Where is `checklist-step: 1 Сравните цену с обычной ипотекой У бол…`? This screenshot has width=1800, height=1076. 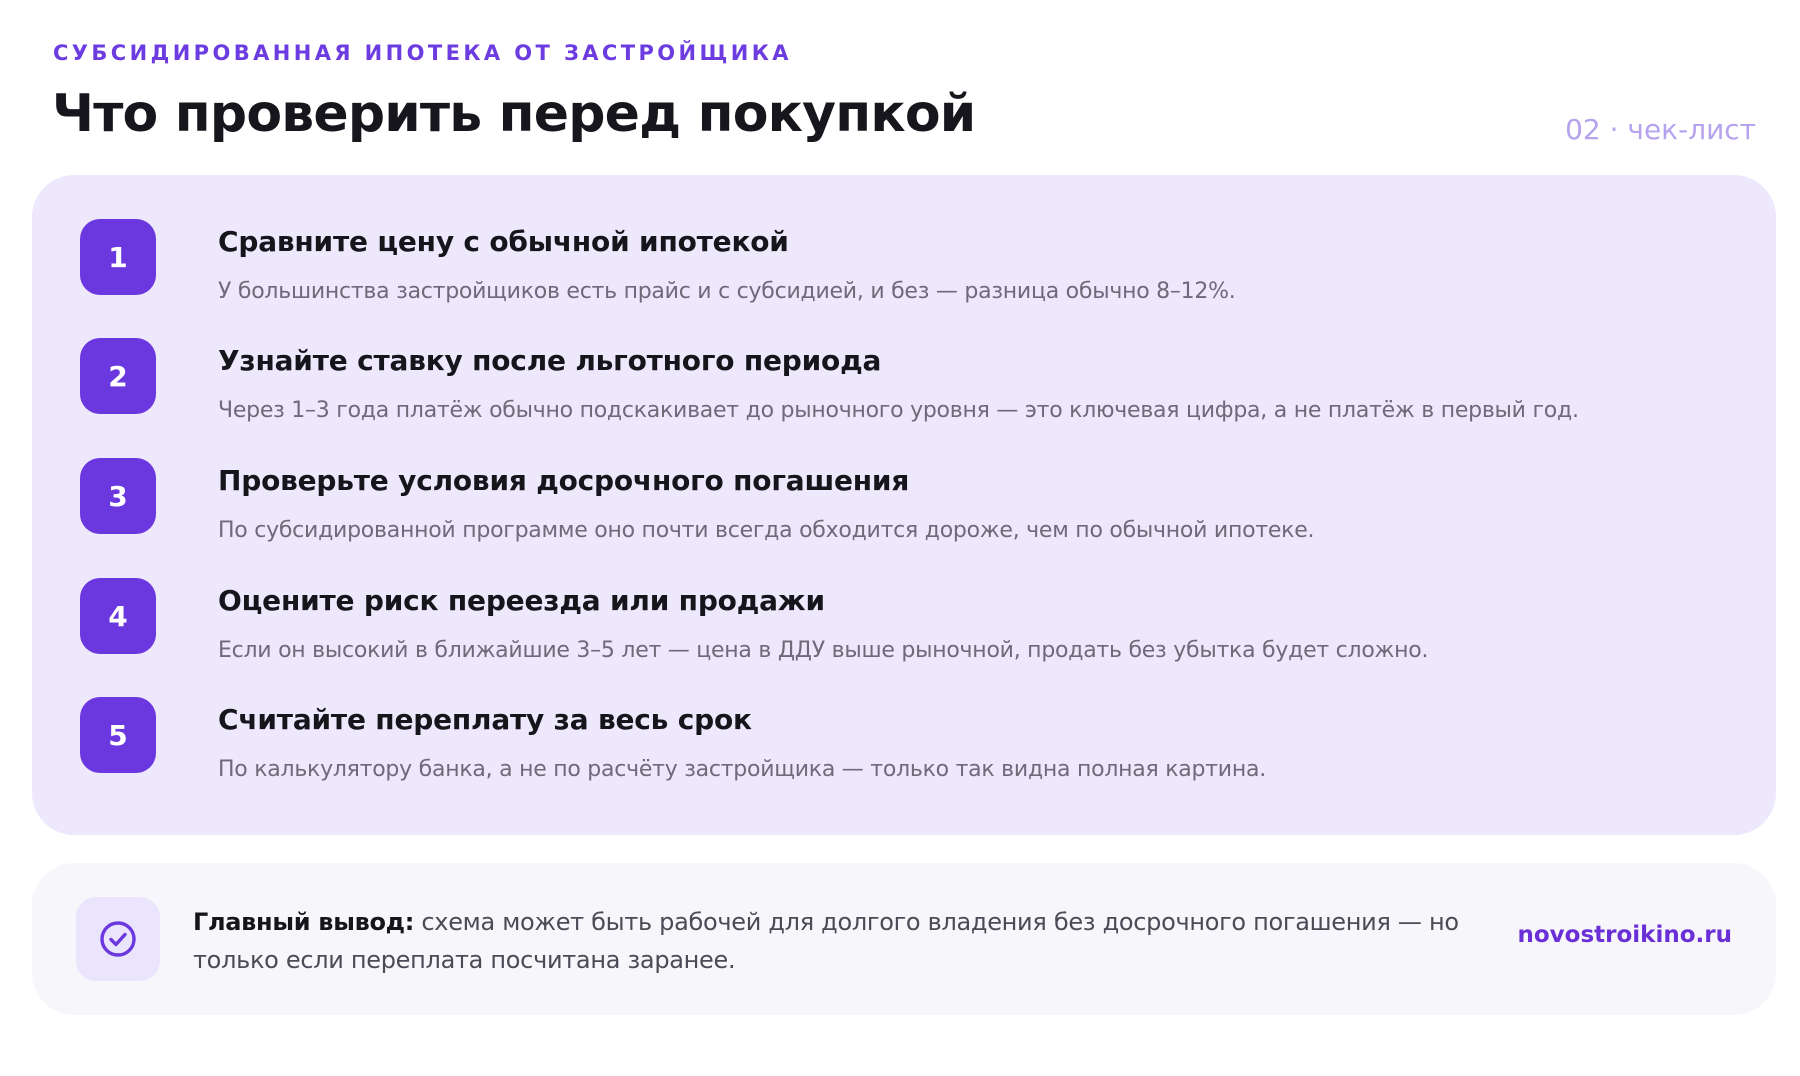
checklist-step: 1 Сравните цену с обычной ипотекой У бол… is located at coordinates (910, 239).